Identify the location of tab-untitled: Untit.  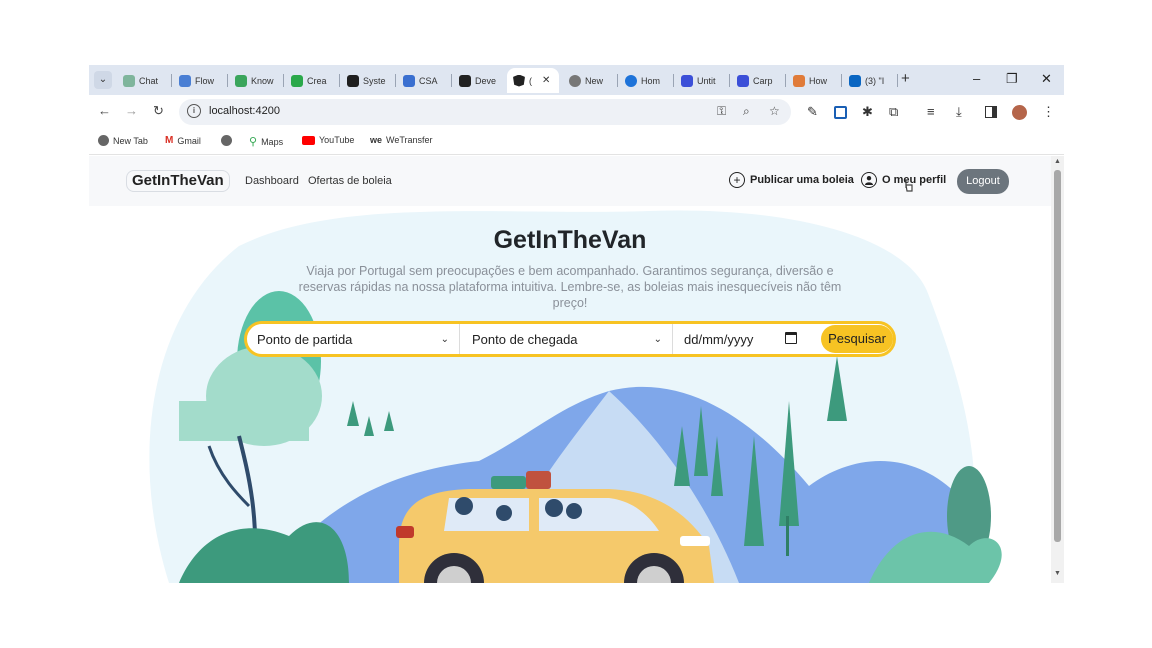
(700, 80).